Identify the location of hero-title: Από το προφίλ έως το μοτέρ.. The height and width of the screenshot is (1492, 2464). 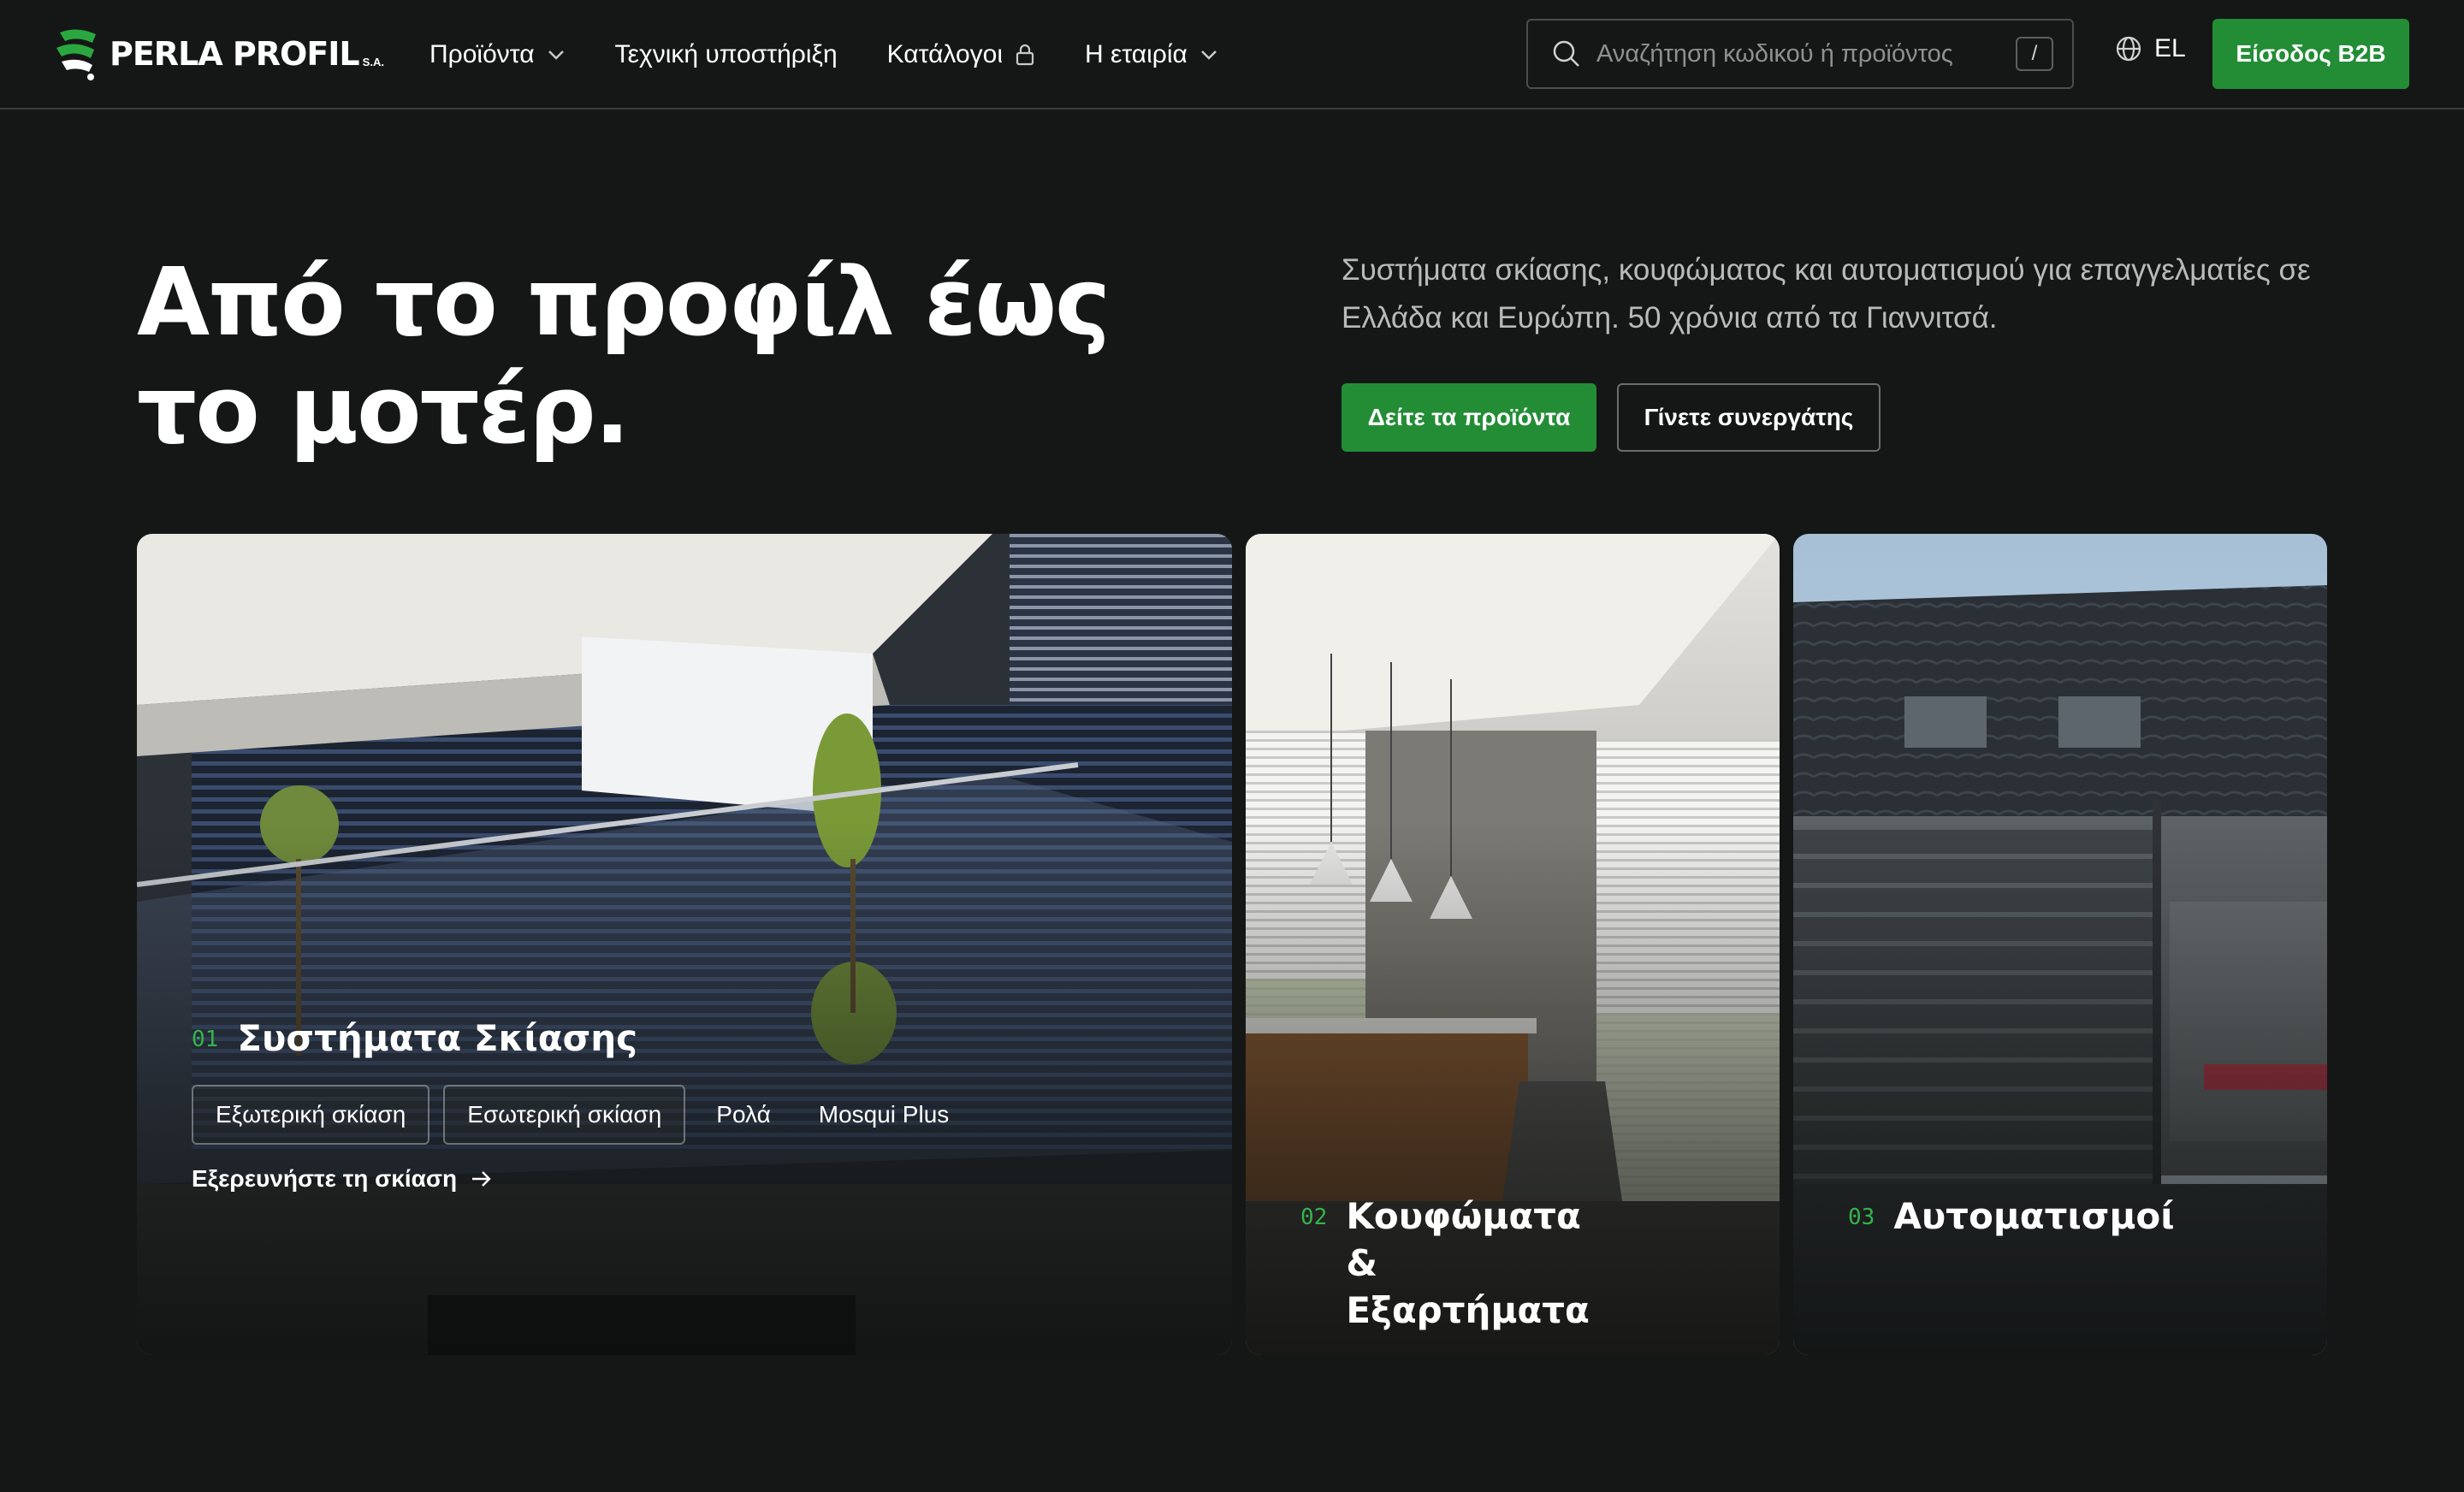
(624, 356).